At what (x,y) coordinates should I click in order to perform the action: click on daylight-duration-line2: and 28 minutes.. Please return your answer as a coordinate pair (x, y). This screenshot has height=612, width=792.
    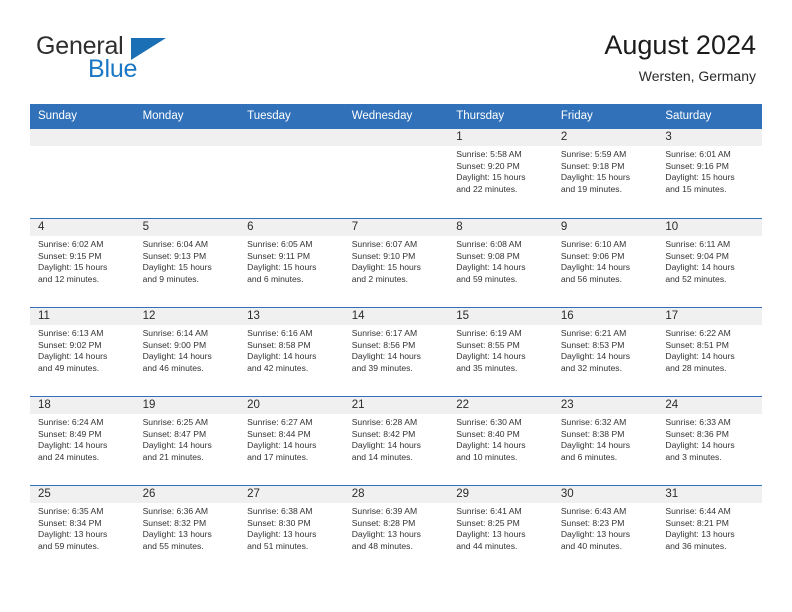
    Looking at the image, I should click on (696, 367).